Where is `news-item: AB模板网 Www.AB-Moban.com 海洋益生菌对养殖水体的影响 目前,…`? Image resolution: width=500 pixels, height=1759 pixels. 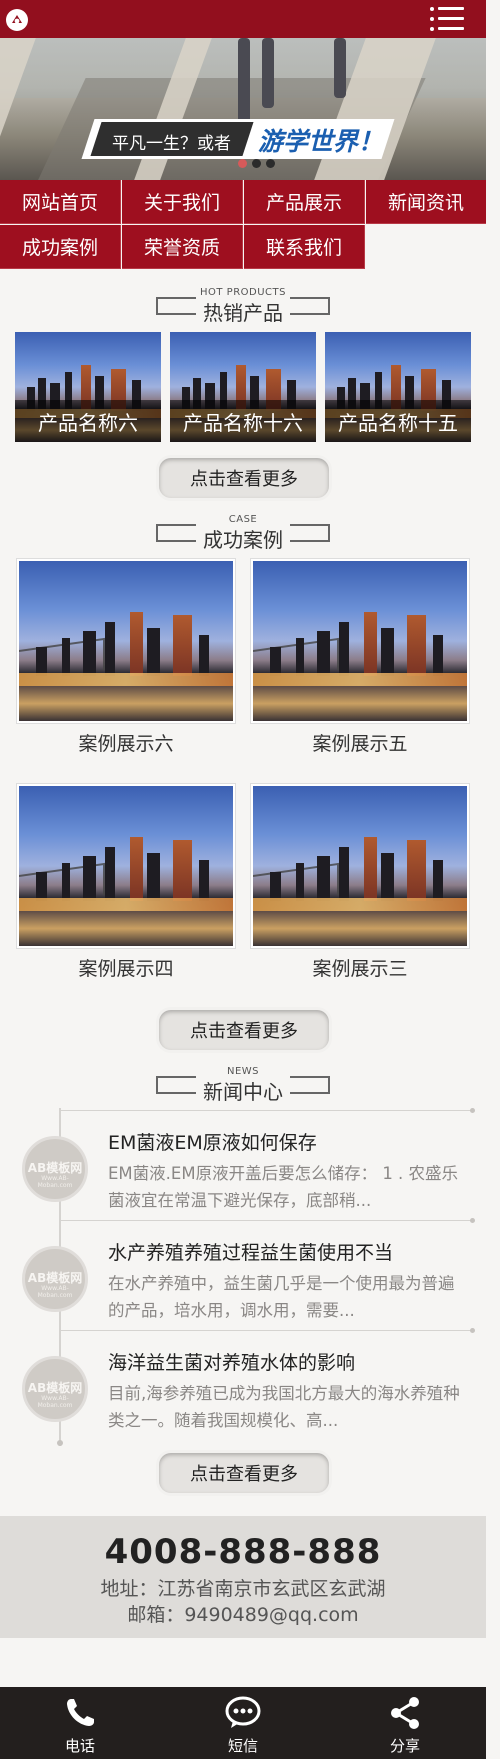 news-item: AB模板网 Www.AB-Moban.com 海洋益生菌对养殖水体的影响 目前,… is located at coordinates (243, 1384).